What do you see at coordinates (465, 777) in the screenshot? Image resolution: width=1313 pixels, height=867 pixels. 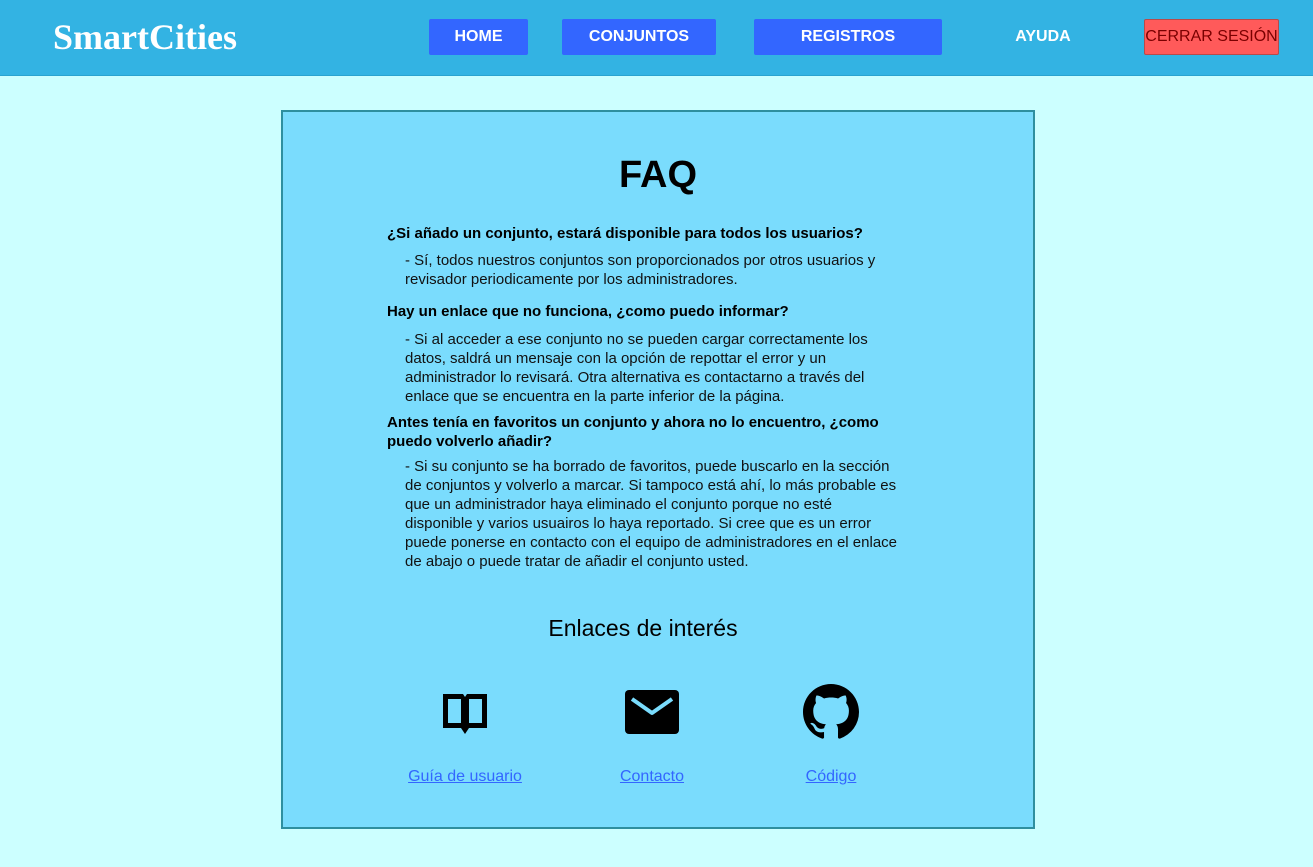 I see `user-guide-link: Guía de usuario` at bounding box center [465, 777].